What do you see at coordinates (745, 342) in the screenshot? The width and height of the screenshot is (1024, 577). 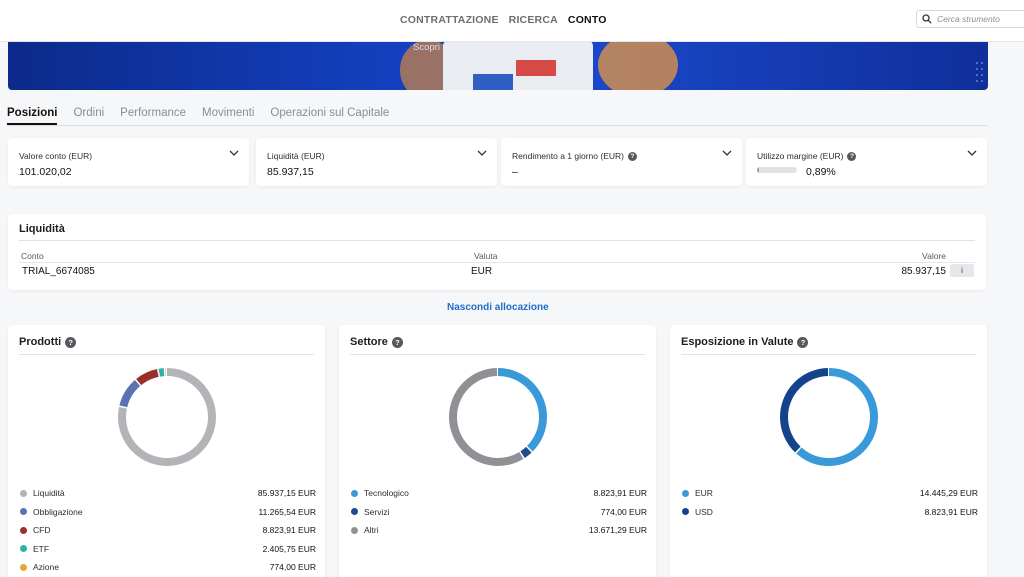 I see `allocation-title: Esposizione in Valute?` at bounding box center [745, 342].